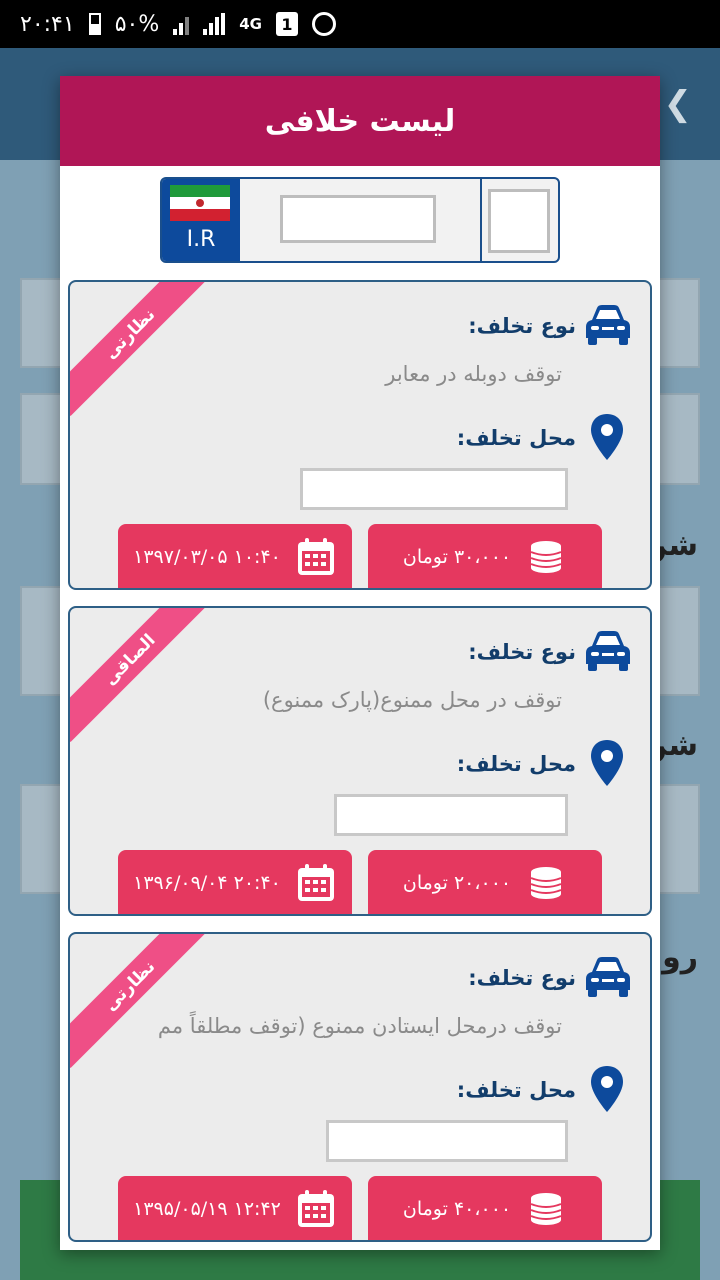 The width and height of the screenshot is (720, 1280). I want to click on date-button: ۱۲:۴۲ ۱۳۹۵/۰۵/۱۹, so click(235, 1208).